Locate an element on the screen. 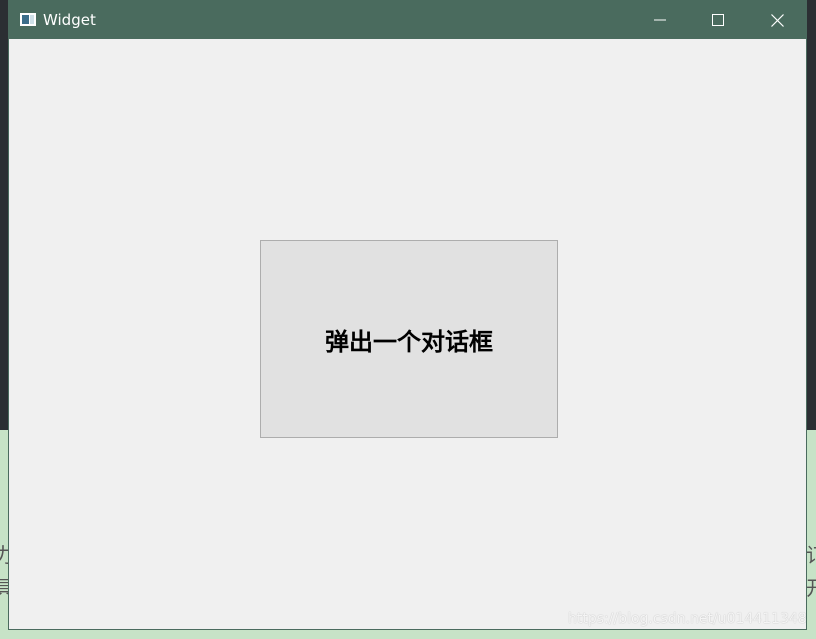  minimize-icon is located at coordinates (660, 20).